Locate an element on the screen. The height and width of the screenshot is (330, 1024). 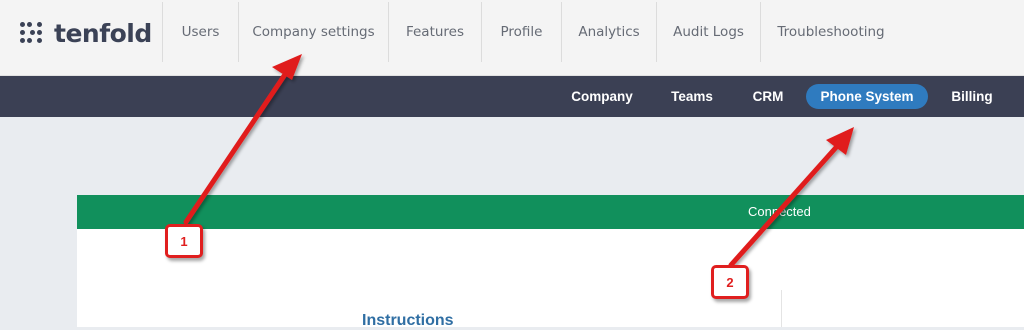
arrow-2-icon is located at coordinates (785, 204).